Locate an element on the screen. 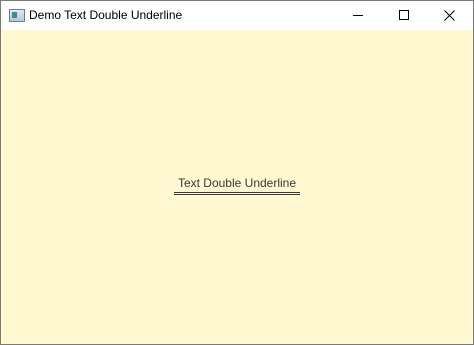 The width and height of the screenshot is (474, 345). demo-text-container: Text Double Underline is located at coordinates (237, 185).